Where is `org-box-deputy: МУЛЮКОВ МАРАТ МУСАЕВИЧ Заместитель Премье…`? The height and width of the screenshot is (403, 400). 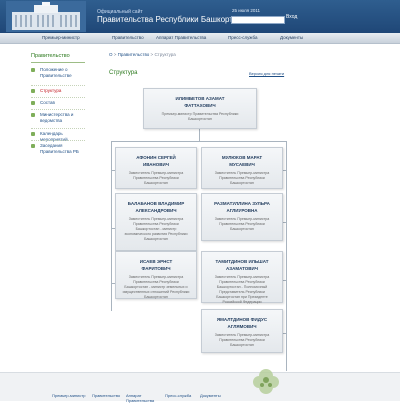
org-box-deputy: МУЛЮКОВ МАРАТ МУСАЕВИЧ Заместитель Премье… is located at coordinates (242, 168).